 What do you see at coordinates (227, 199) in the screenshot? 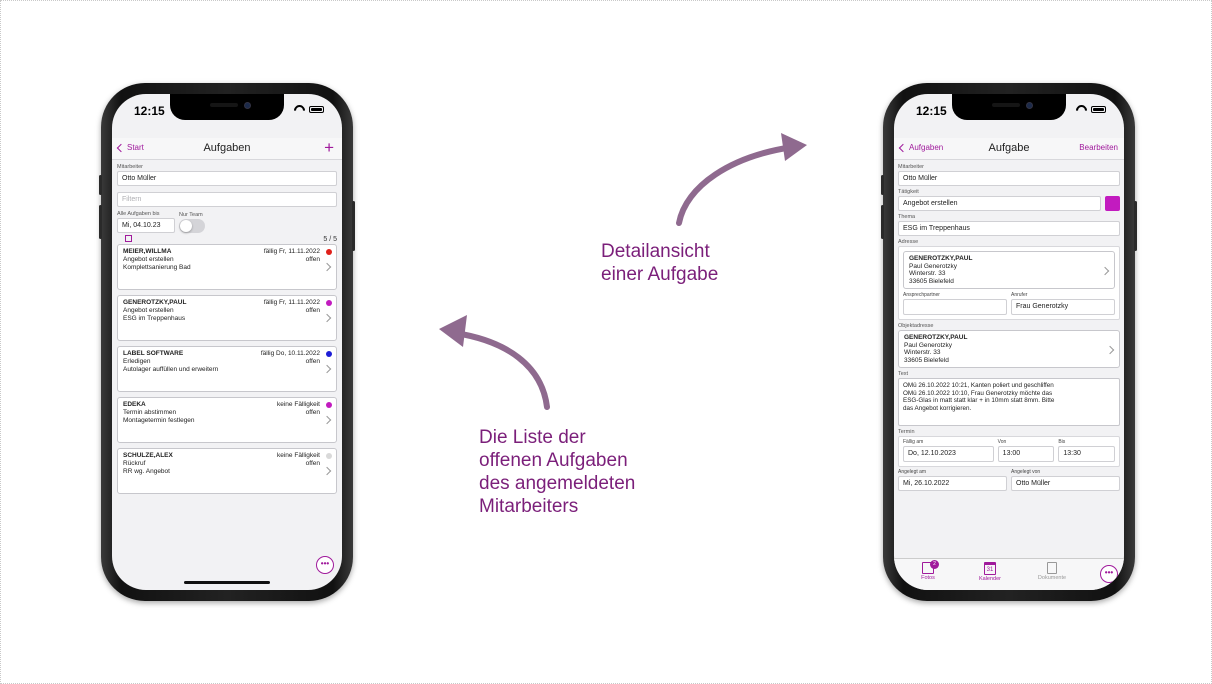
I see `filter-input: Filtern` at bounding box center [227, 199].